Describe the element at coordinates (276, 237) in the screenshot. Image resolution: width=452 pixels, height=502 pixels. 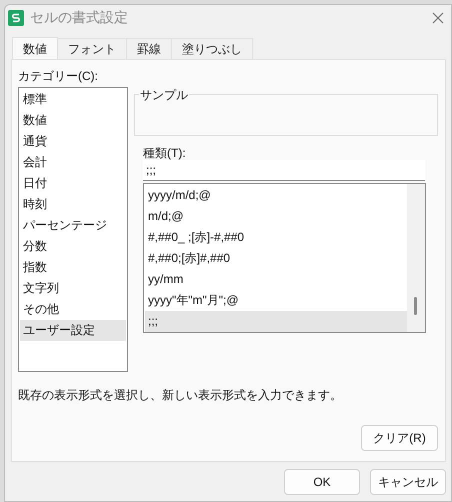
I see `format-item: #,##0_ ;[赤]-#,##0` at that location.